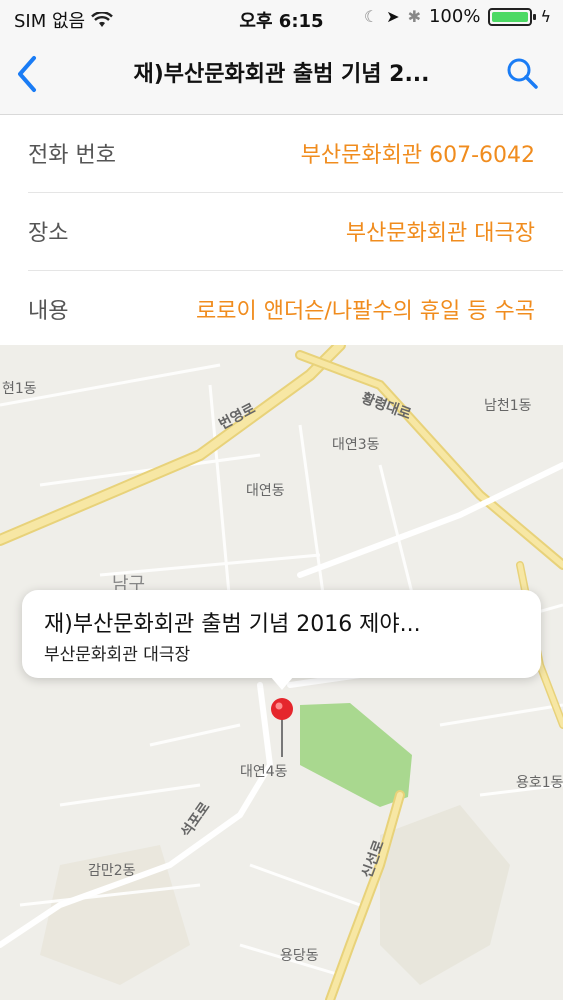 The height and width of the screenshot is (1000, 563). Describe the element at coordinates (264, 772) in the screenshot. I see `map-label: 대연4동` at that location.